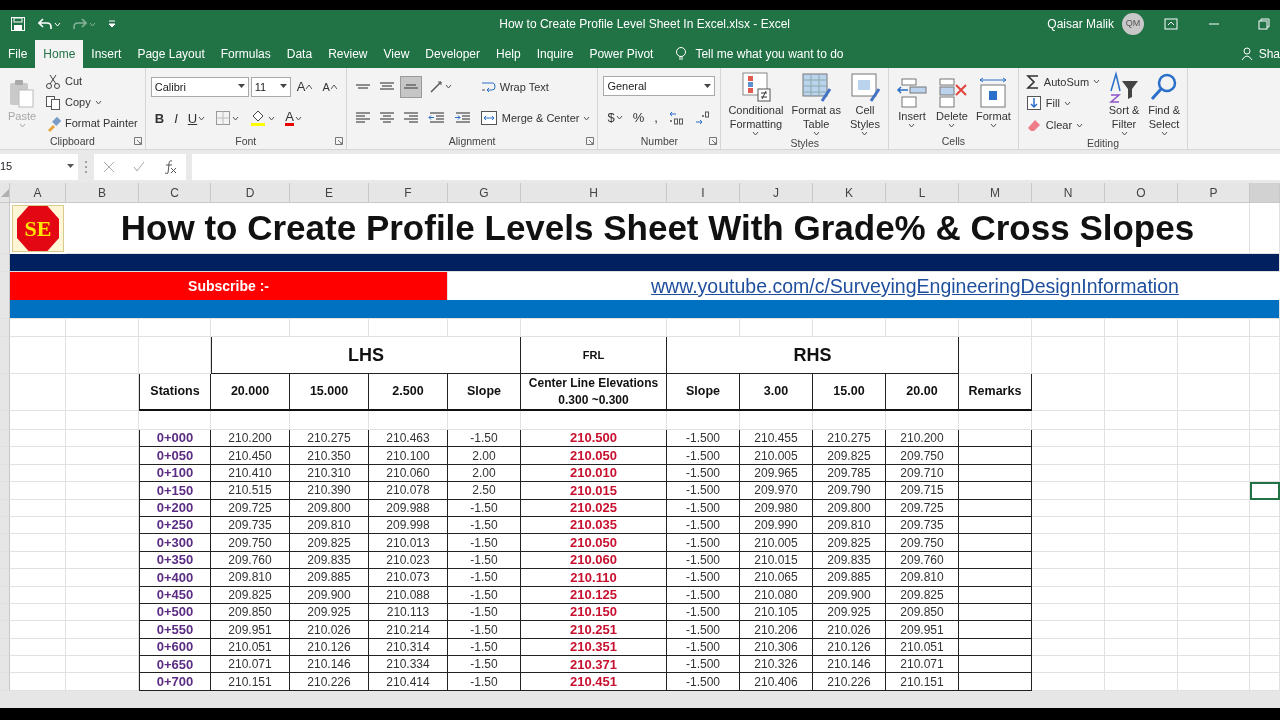 This screenshot has width=1280, height=720. What do you see at coordinates (73, 102) in the screenshot?
I see `ribbon-button: Copy` at bounding box center [73, 102].